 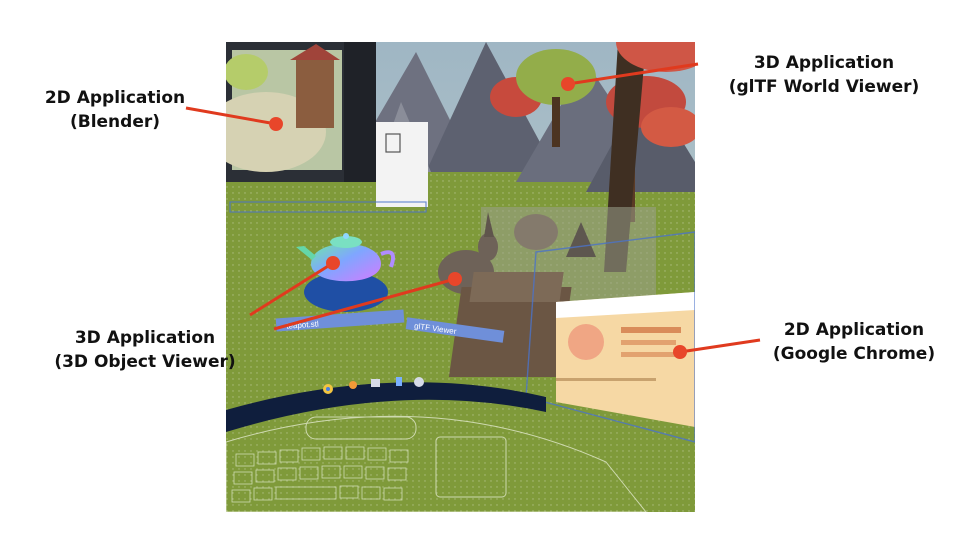 I want to click on callout-object-viewer-line2: (3D Object Viewer), so click(x=145, y=362).